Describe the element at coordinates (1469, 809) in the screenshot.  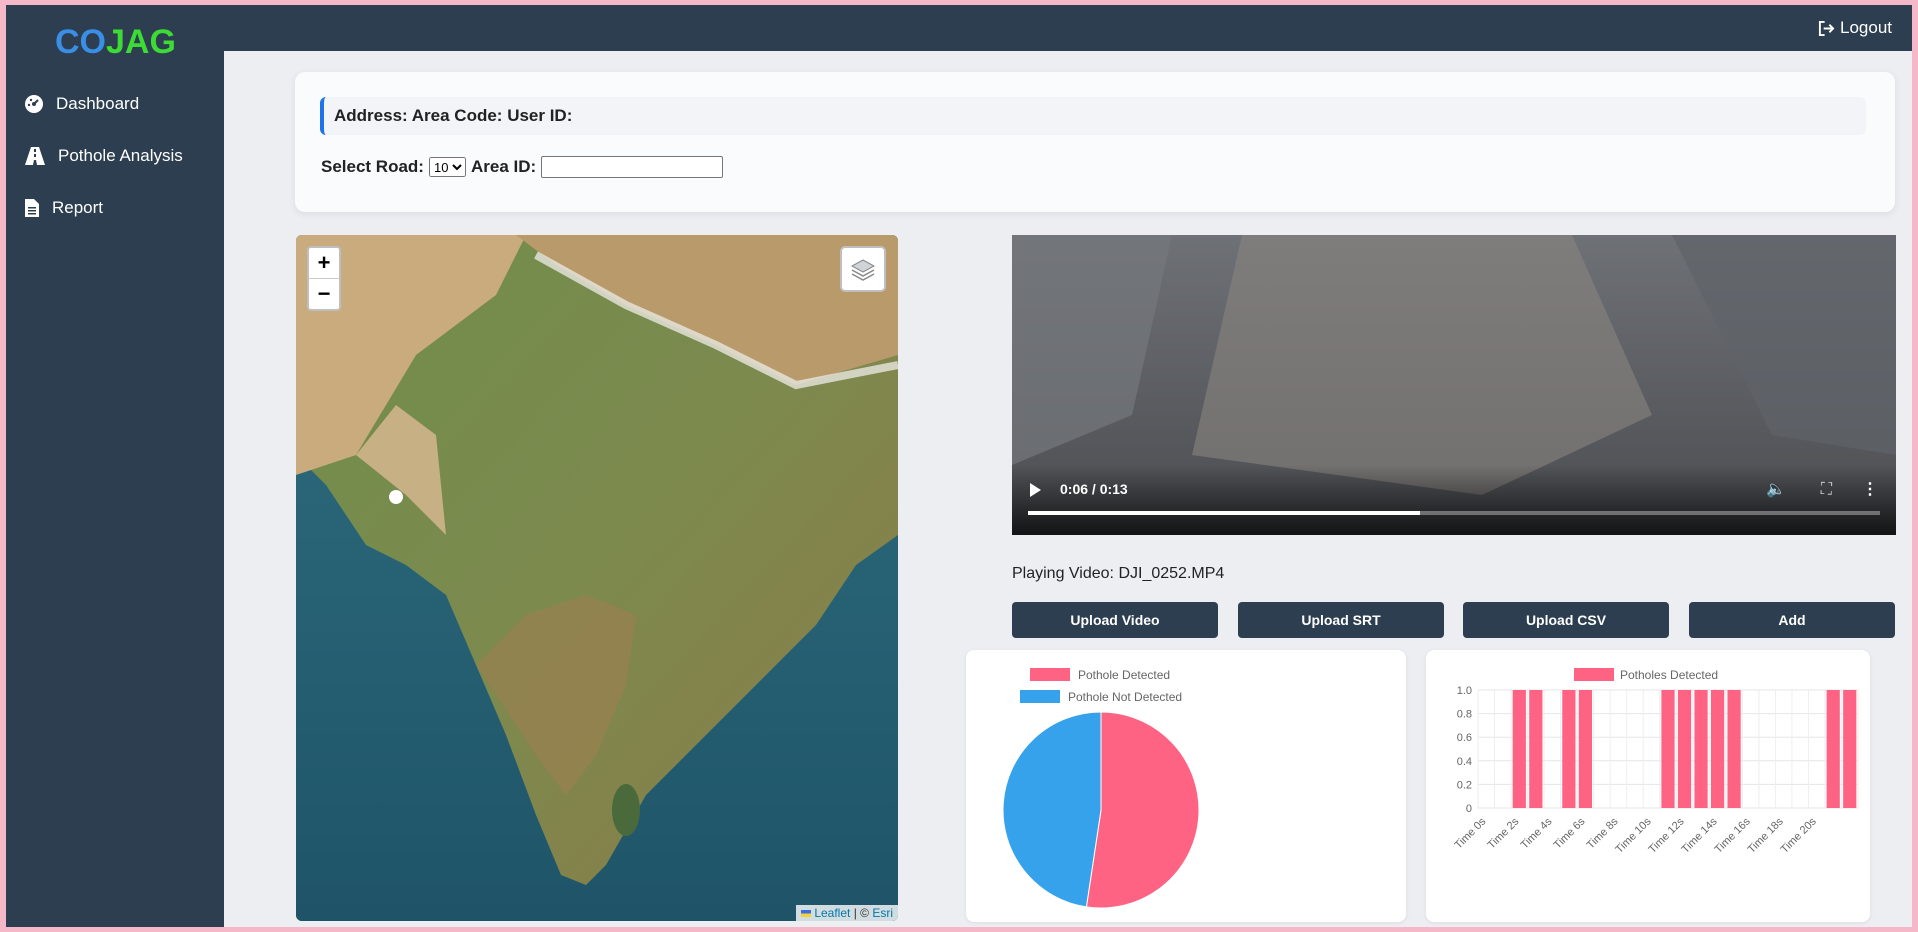
I see `y-tick-label: 0` at that location.